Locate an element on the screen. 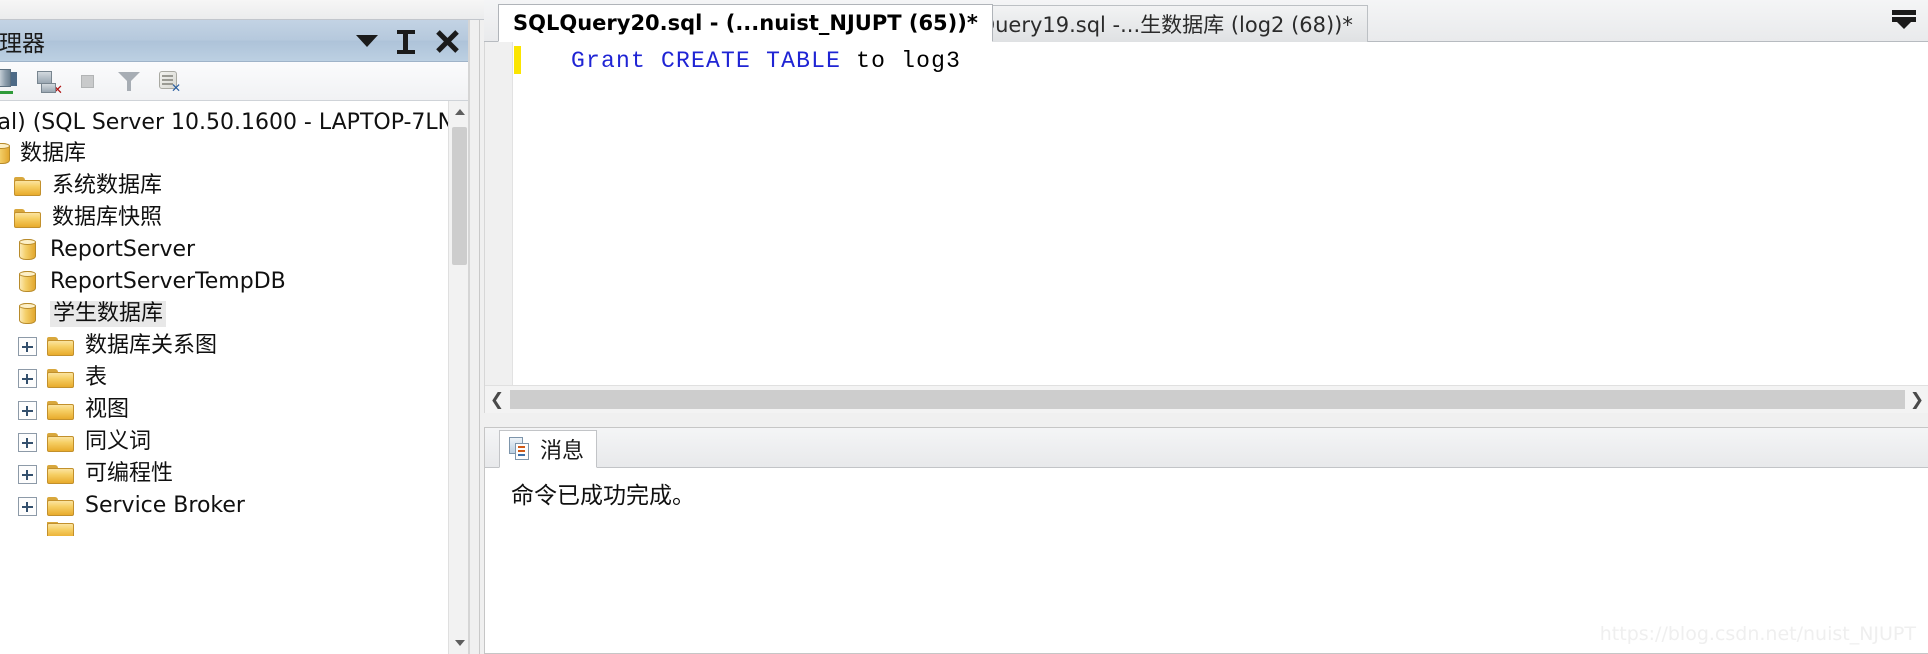 The image size is (1928, 654). tree-item-service-broker: Service Broker is located at coordinates (235, 506).